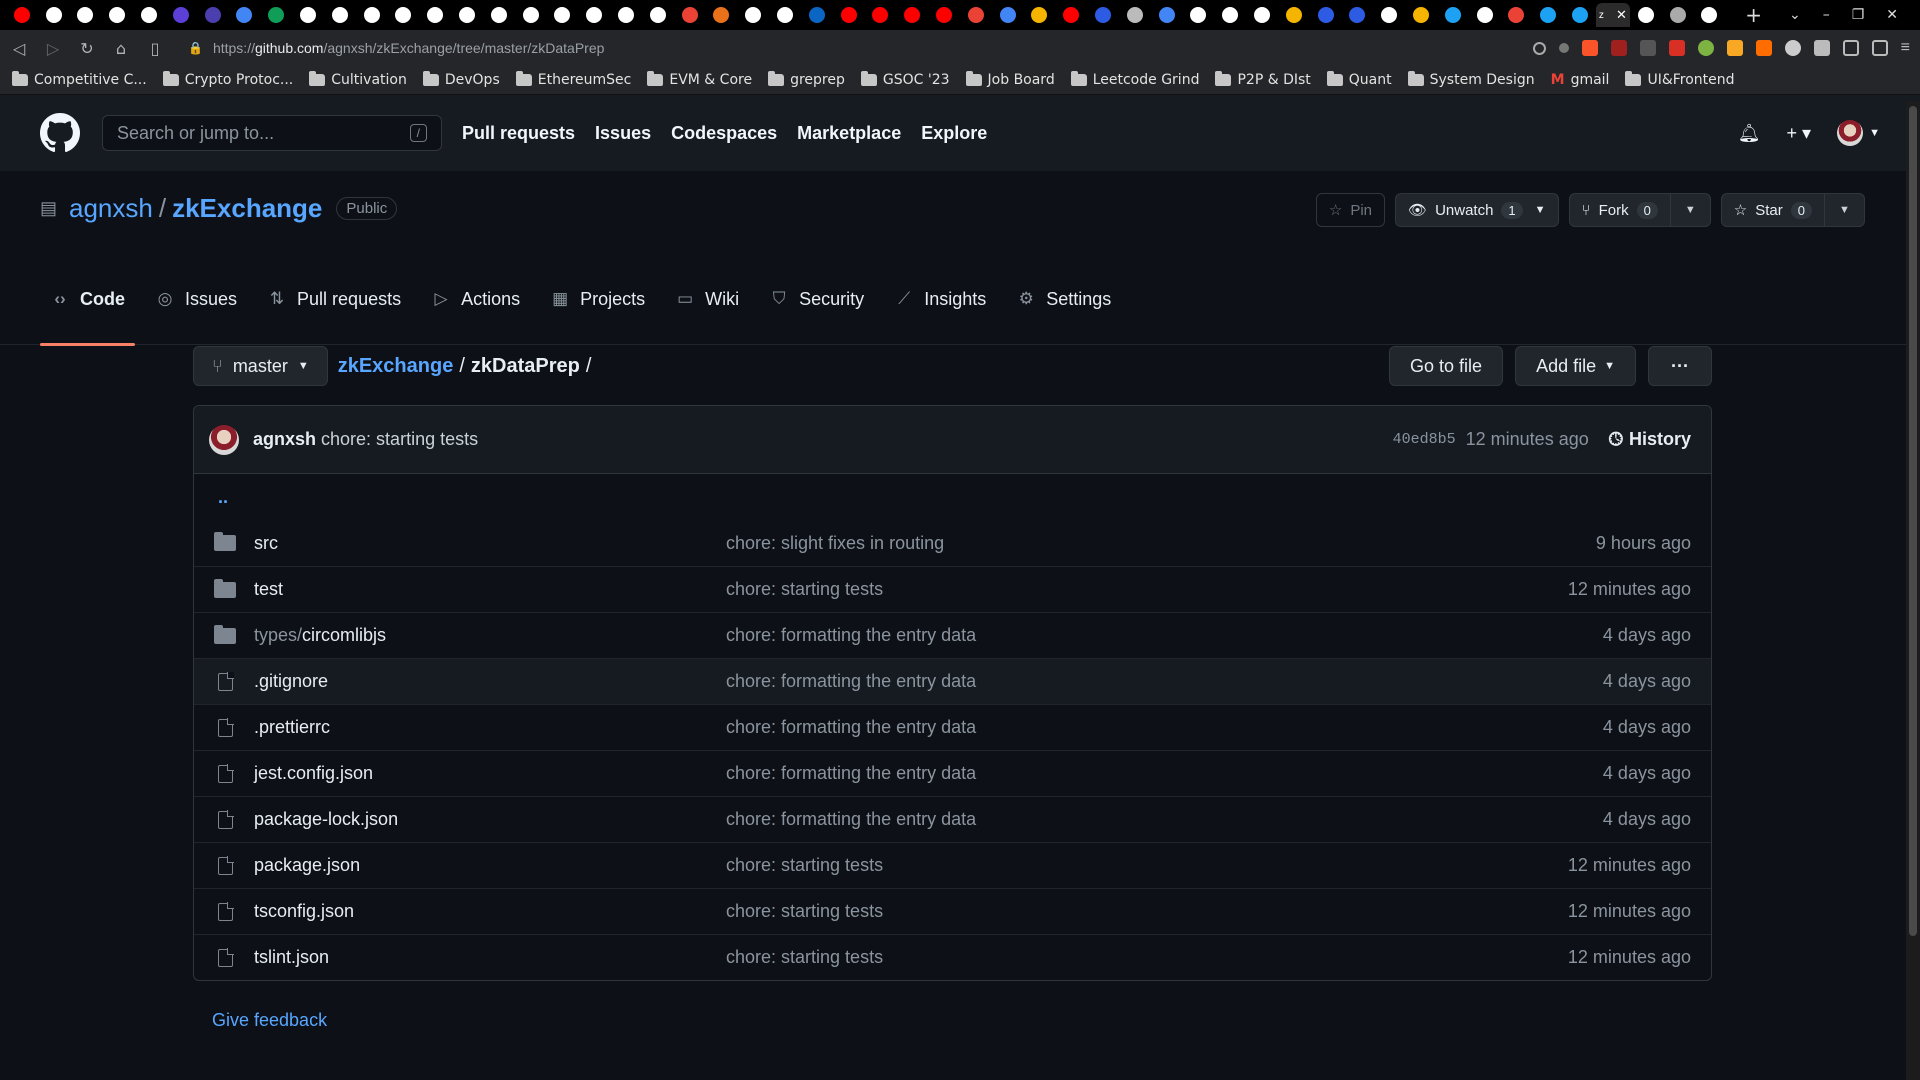  I want to click on go-to-file-button: Go to file, so click(1446, 366).